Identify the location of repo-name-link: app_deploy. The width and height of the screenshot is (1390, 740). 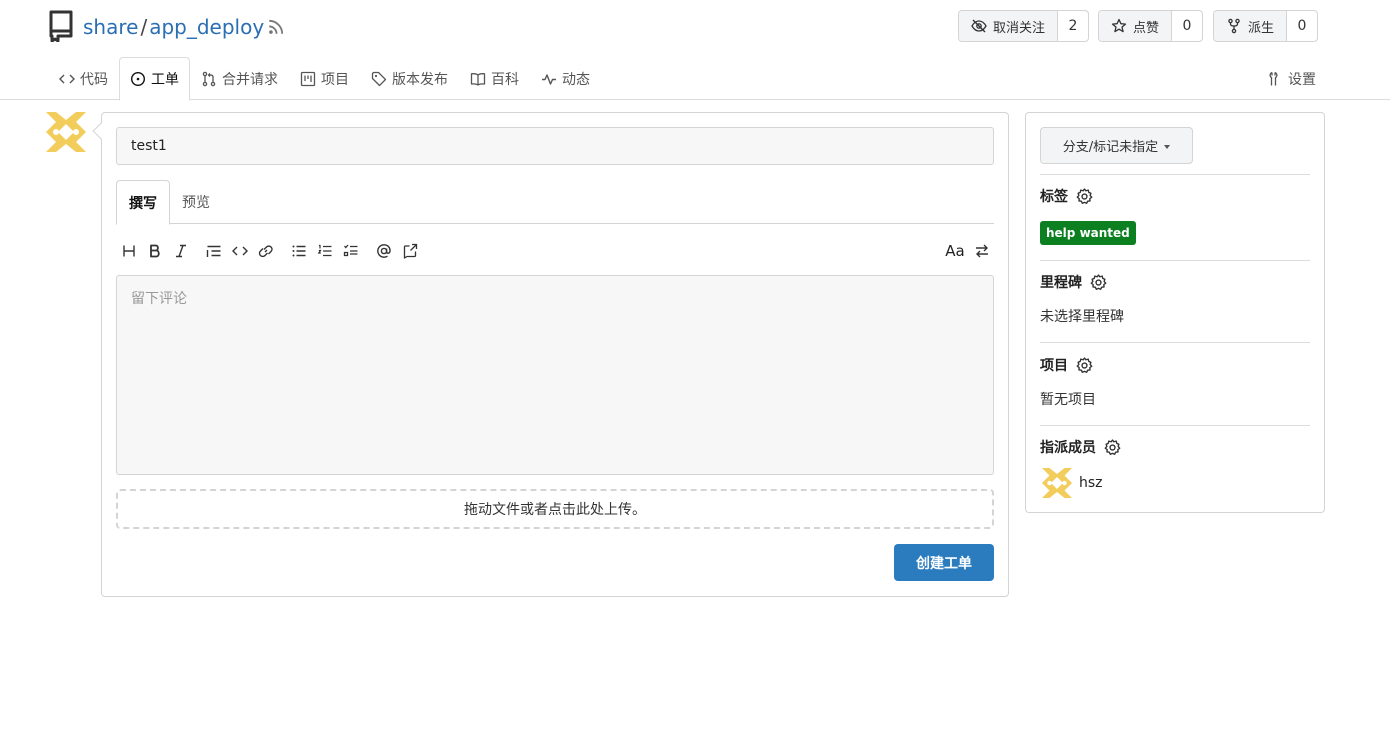
(206, 27).